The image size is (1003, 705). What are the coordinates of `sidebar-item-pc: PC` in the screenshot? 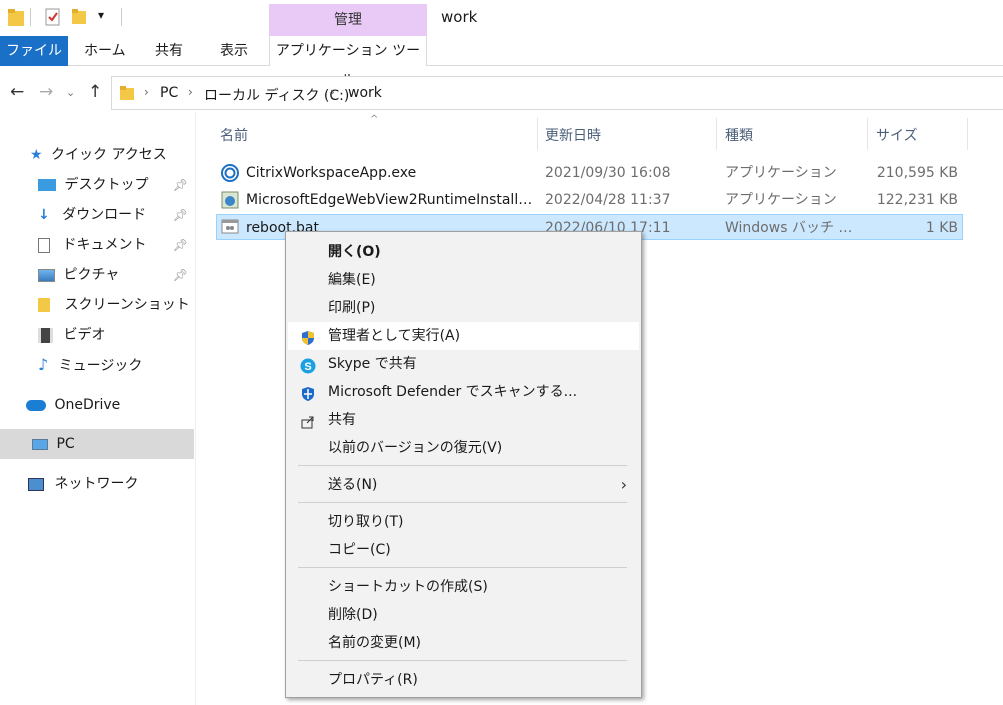 It's located at (97, 444).